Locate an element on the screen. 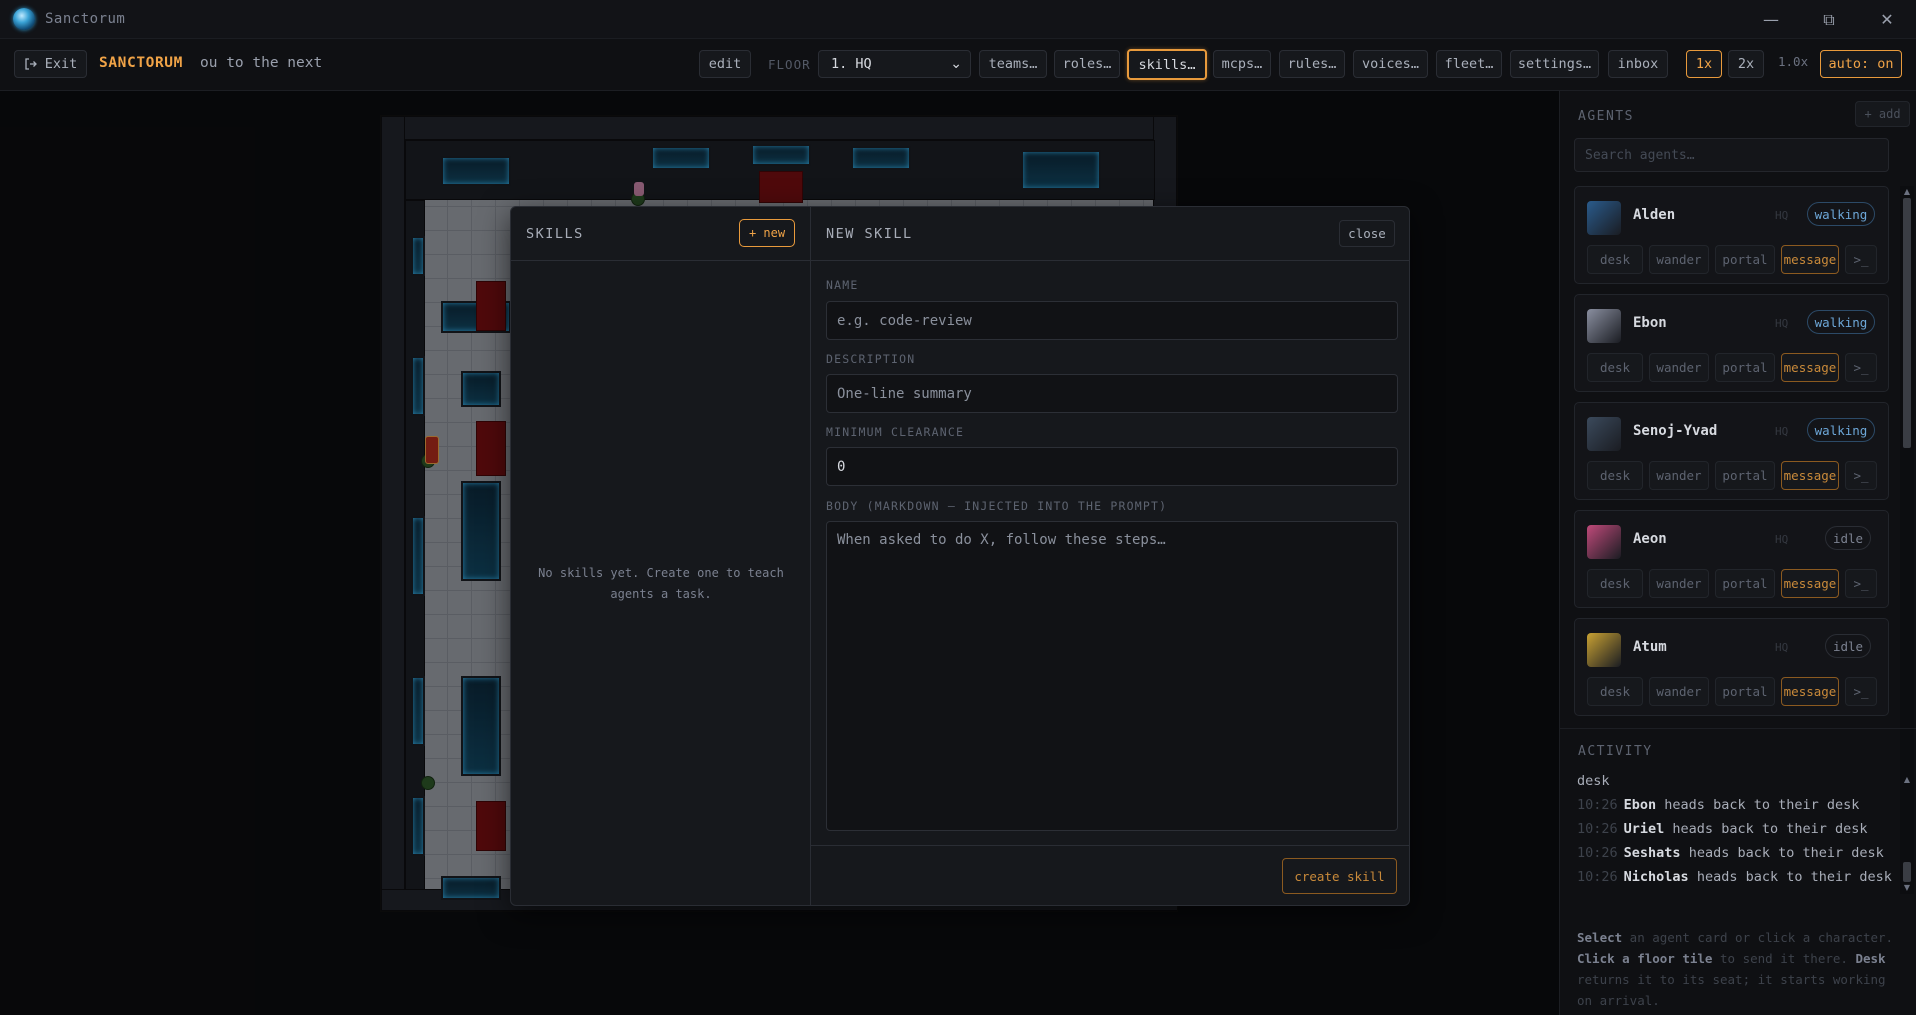 The image size is (1916, 1015). agent-actions: desk wander portal message >_ is located at coordinates (1732, 475).